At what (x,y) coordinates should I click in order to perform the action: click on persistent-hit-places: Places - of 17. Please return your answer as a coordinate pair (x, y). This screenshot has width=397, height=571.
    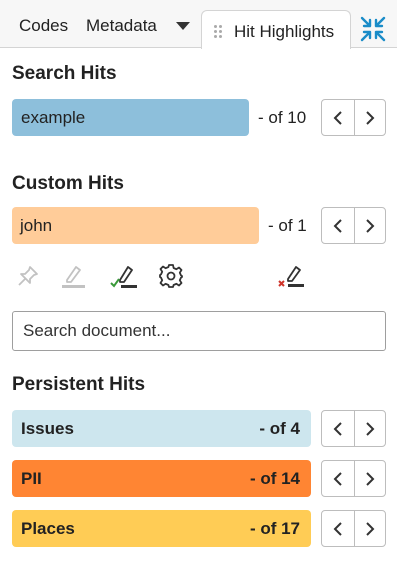
    Looking at the image, I should click on (161, 528).